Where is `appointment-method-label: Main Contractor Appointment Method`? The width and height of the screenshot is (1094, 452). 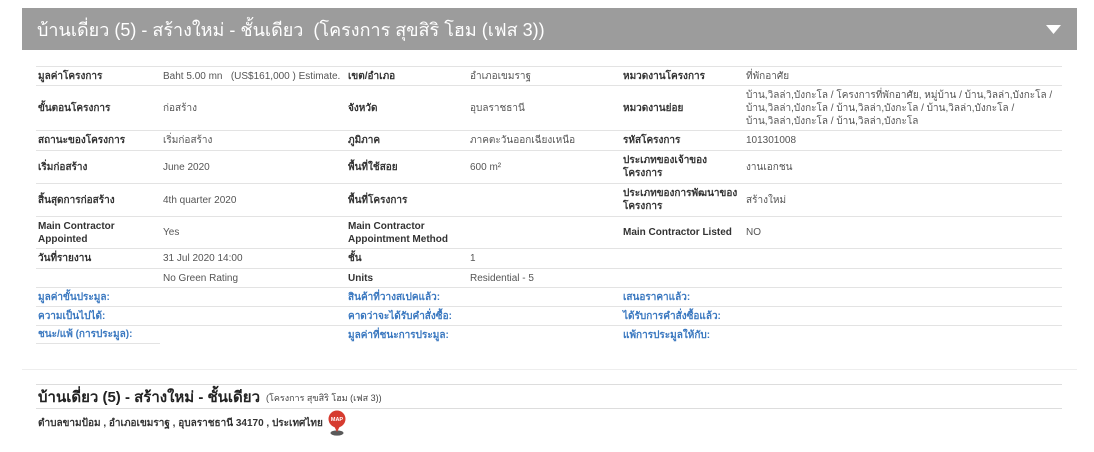 appointment-method-label: Main Contractor Appointment Method is located at coordinates (406, 232).